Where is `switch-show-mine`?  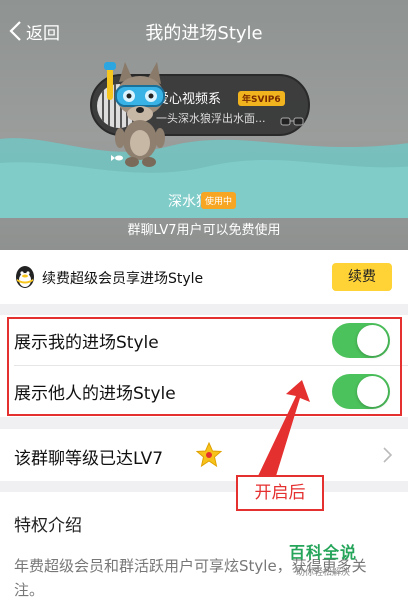 switch-show-mine is located at coordinates (361, 340).